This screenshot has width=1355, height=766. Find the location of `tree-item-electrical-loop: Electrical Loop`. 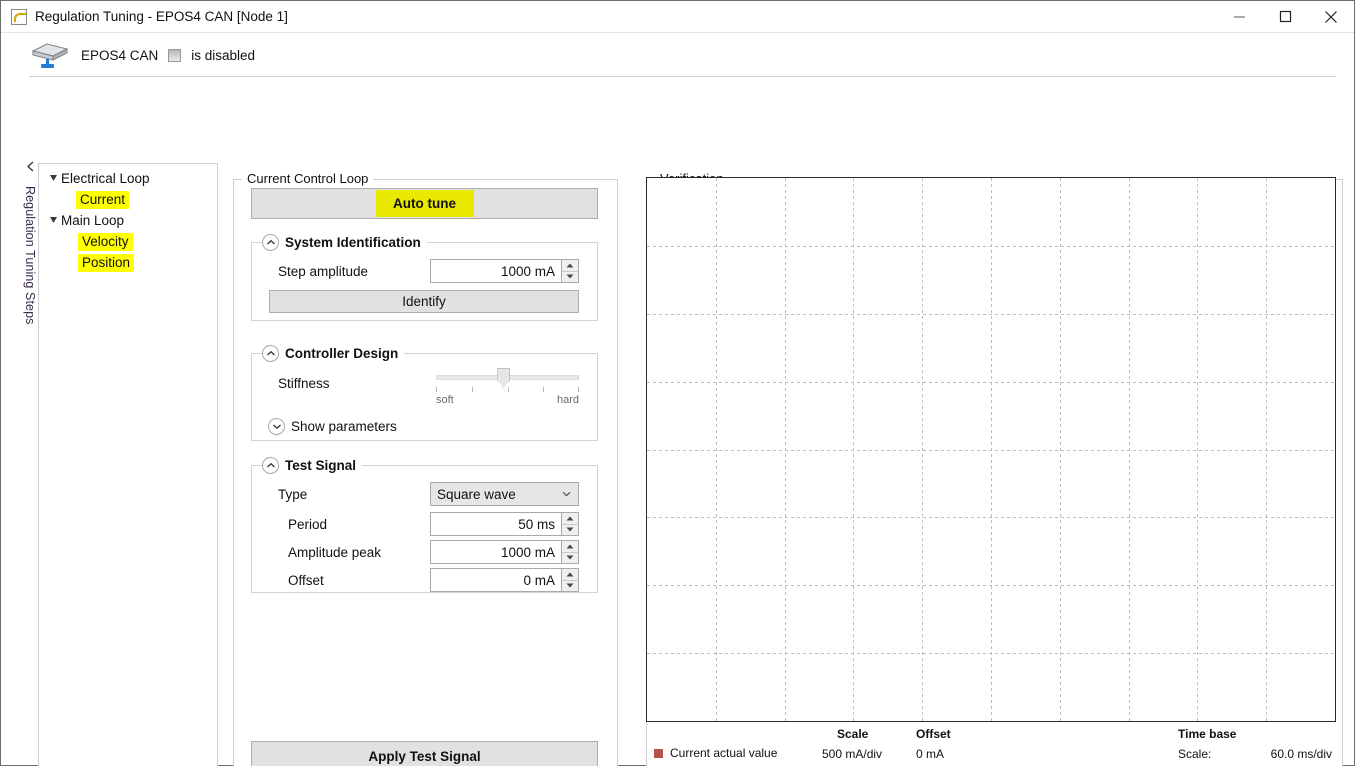

tree-item-electrical-loop: Electrical Loop is located at coordinates (128, 178).